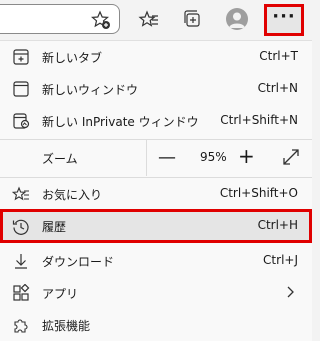 The height and width of the screenshot is (341, 320). What do you see at coordinates (156, 293) in the screenshot?
I see `menu-item-apps: アプリ` at bounding box center [156, 293].